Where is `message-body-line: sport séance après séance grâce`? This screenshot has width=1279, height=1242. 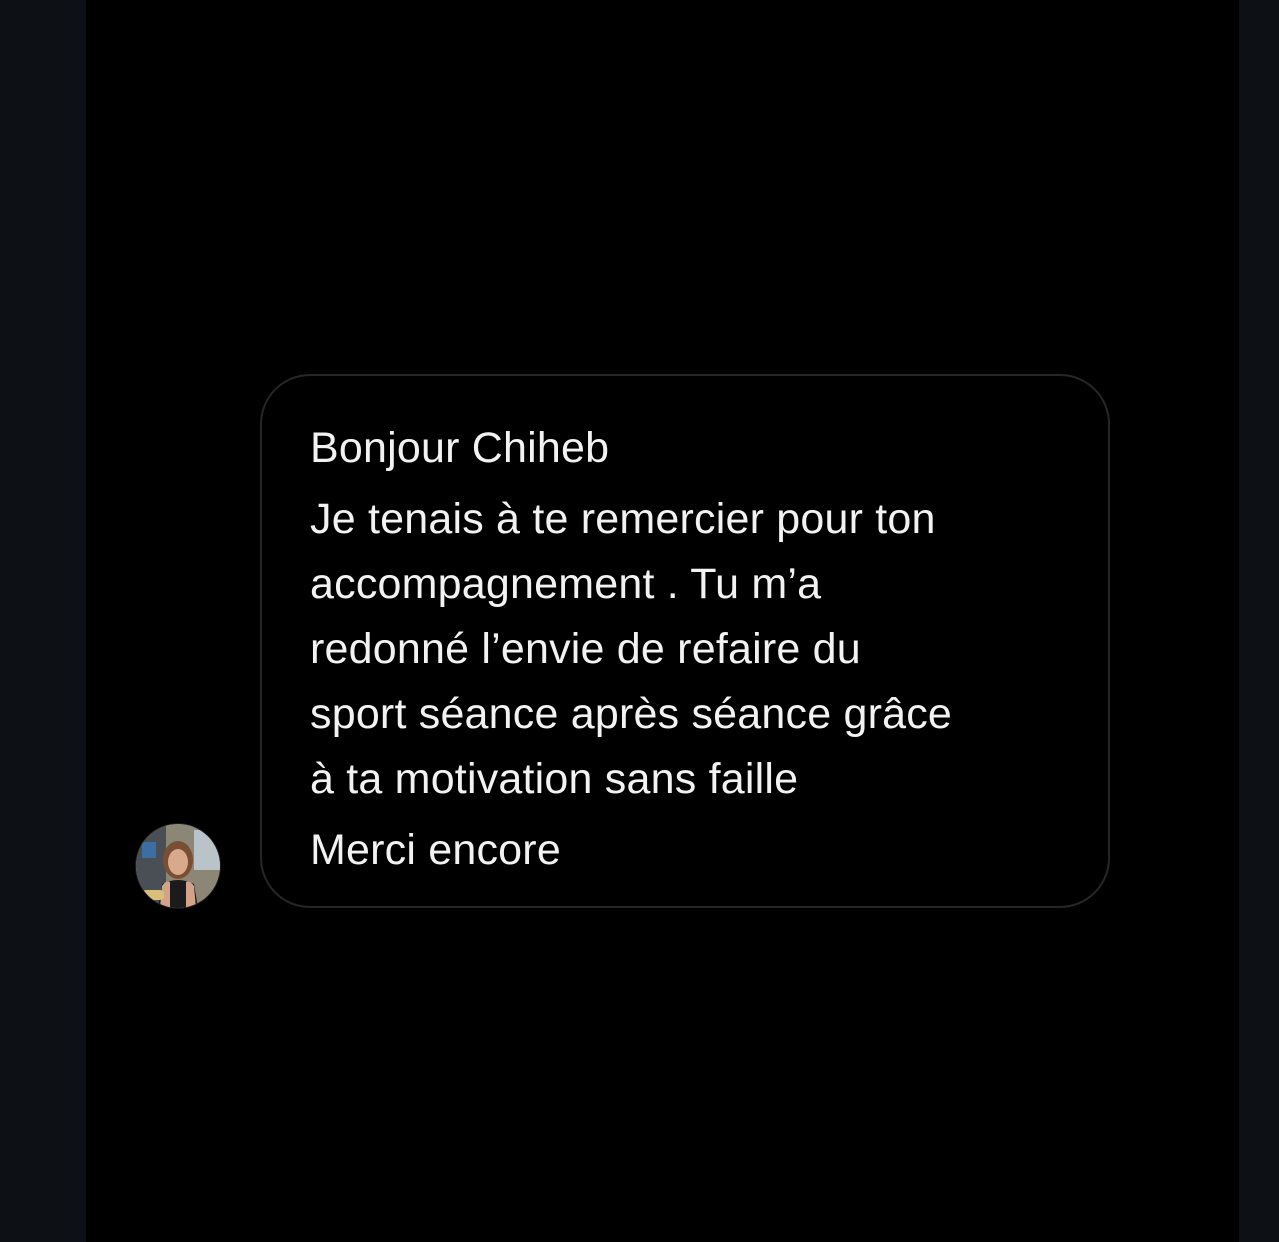 message-body-line: sport séance après séance grâce is located at coordinates (631, 714).